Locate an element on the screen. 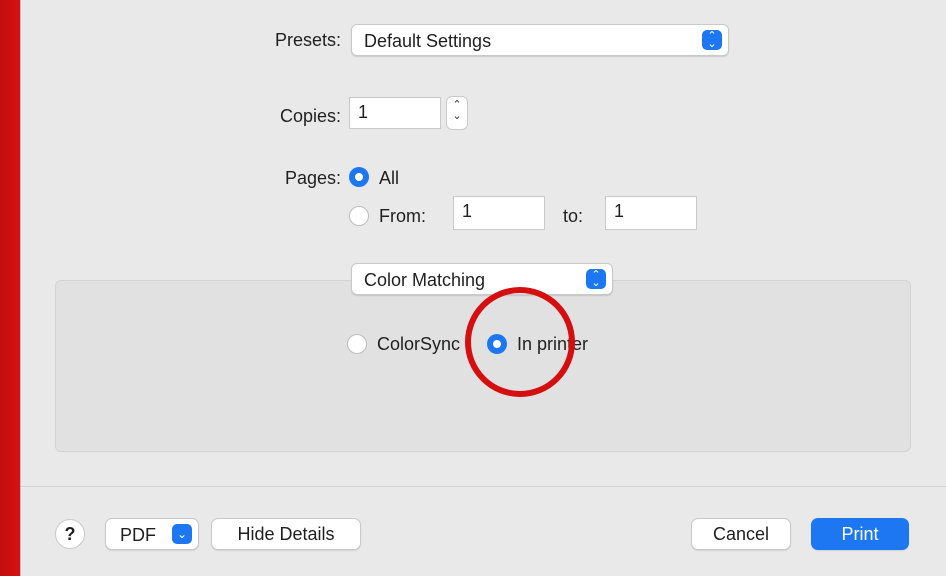 This screenshot has height=576, width=946. pages-from-label: From: is located at coordinates (402, 216).